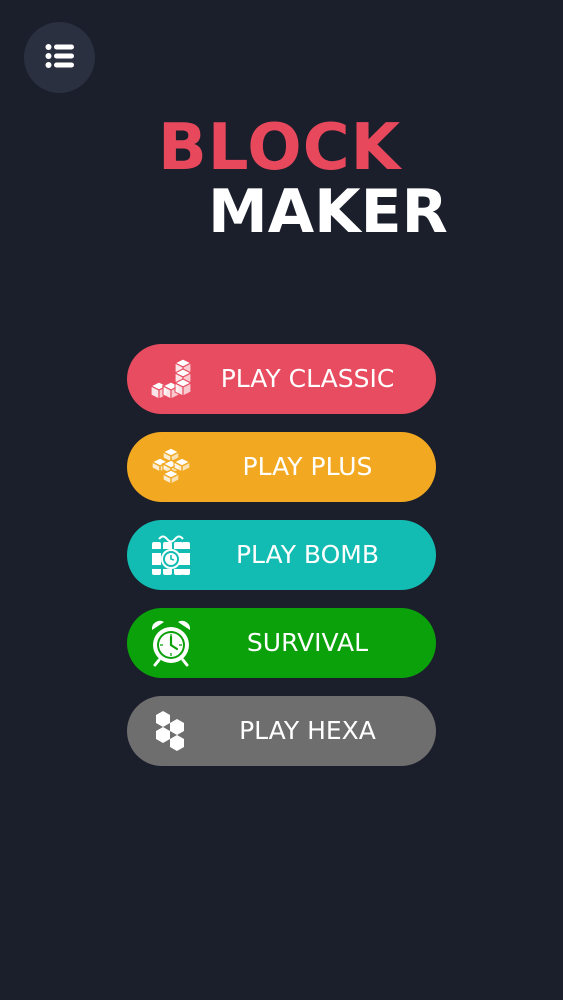  What do you see at coordinates (307, 730) in the screenshot?
I see `play-hexa-label: PLAY HEXA` at bounding box center [307, 730].